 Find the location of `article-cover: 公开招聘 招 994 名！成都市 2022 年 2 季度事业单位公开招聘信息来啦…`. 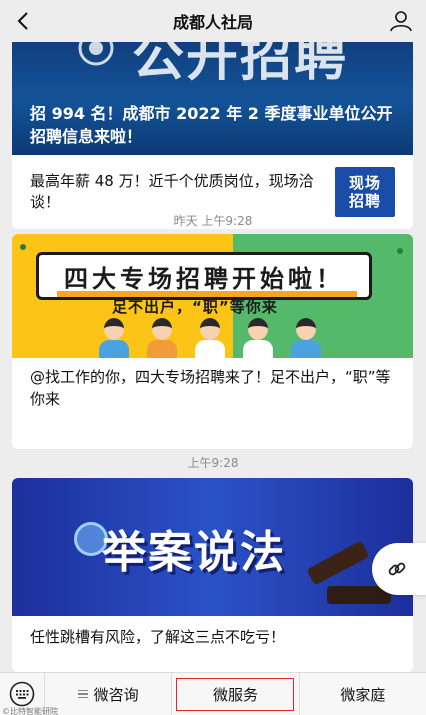

article-cover: 公开招聘 招 994 名！成都市 2022 年 2 季度事业单位公开招聘信息来啦… is located at coordinates (212, 98).